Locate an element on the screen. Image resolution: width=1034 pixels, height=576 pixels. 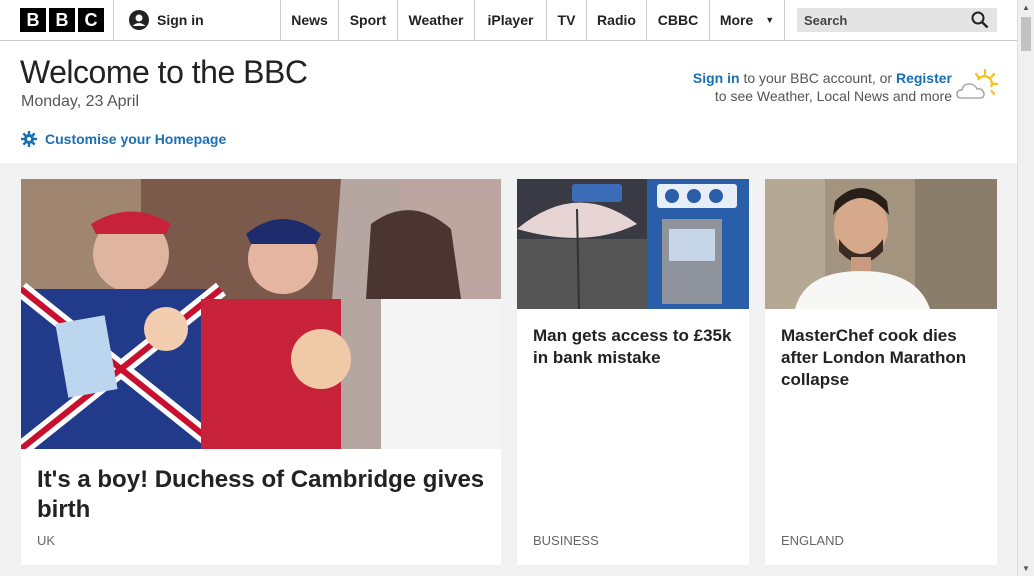
tsb-atm-photo is located at coordinates (633, 244).